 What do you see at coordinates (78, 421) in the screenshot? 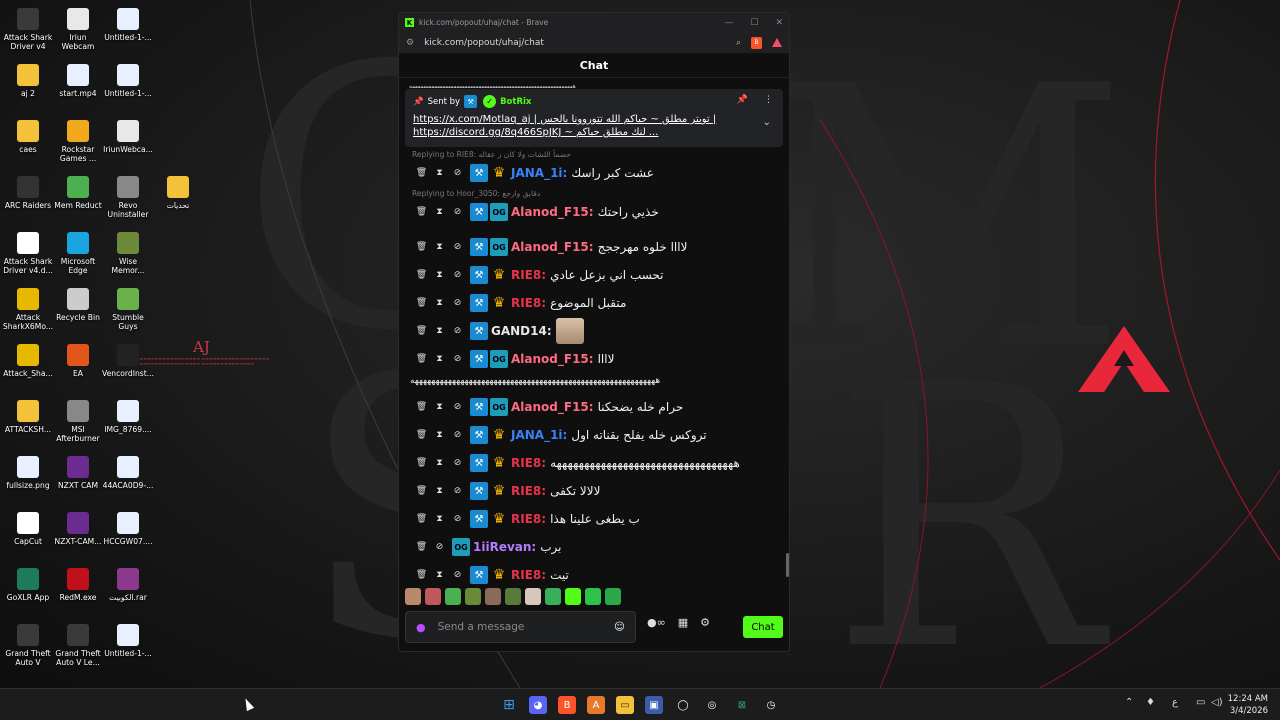
I see `desktop-icon: MSI Afterburner` at bounding box center [78, 421].